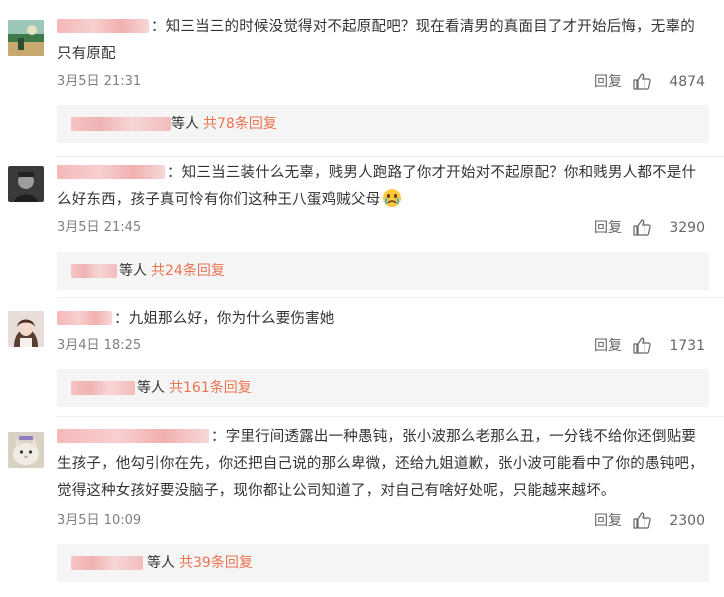 Image resolution: width=724 pixels, height=597 pixels. Describe the element at coordinates (382, 346) in the screenshot. I see `comment-meta: 3月4日 18:25 回复 1731` at that location.